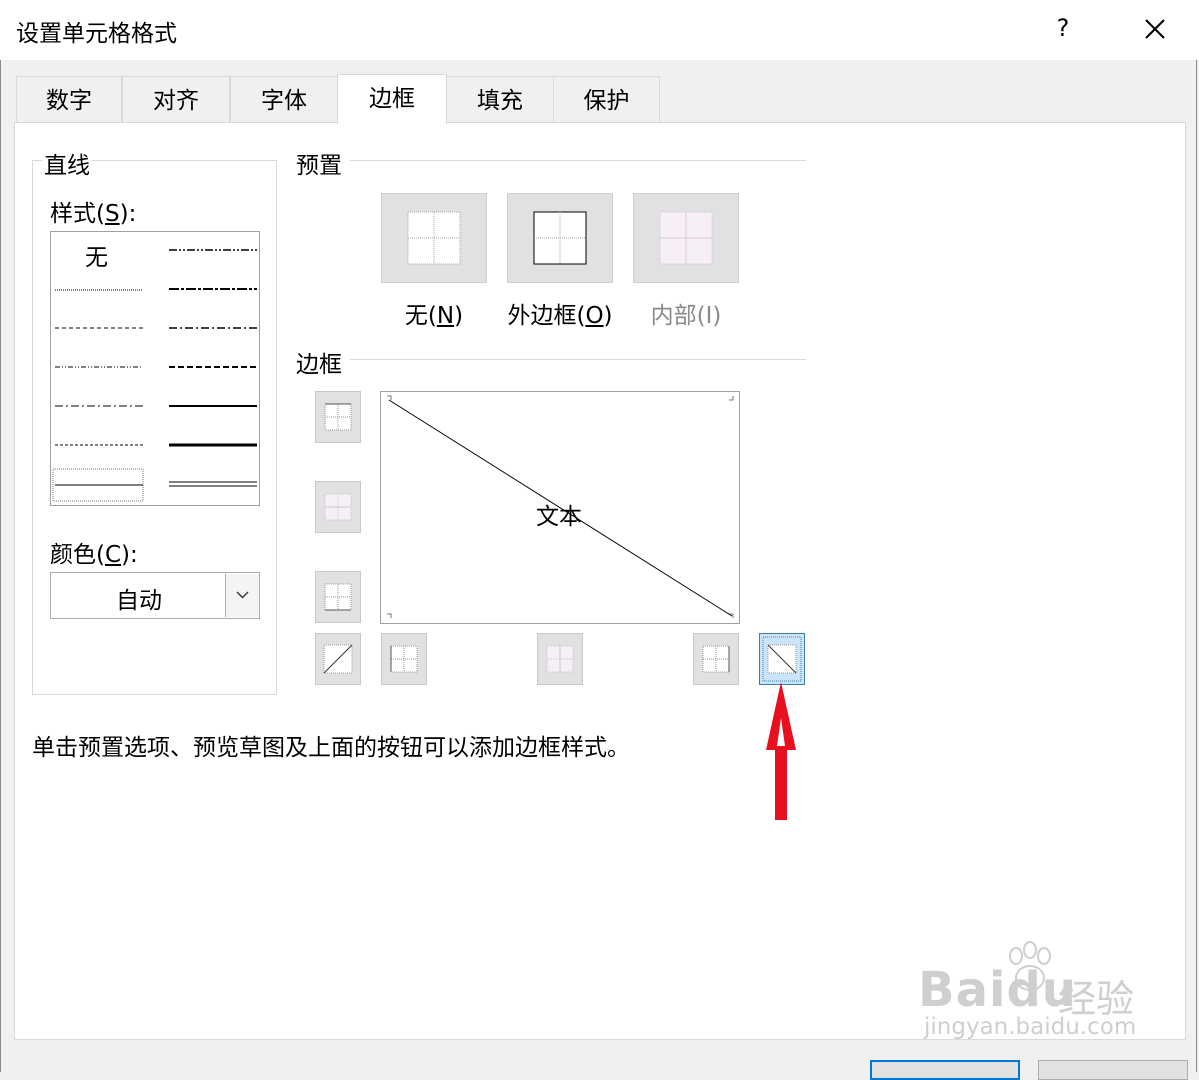  I want to click on style-label: 样式(S):, so click(93, 214).